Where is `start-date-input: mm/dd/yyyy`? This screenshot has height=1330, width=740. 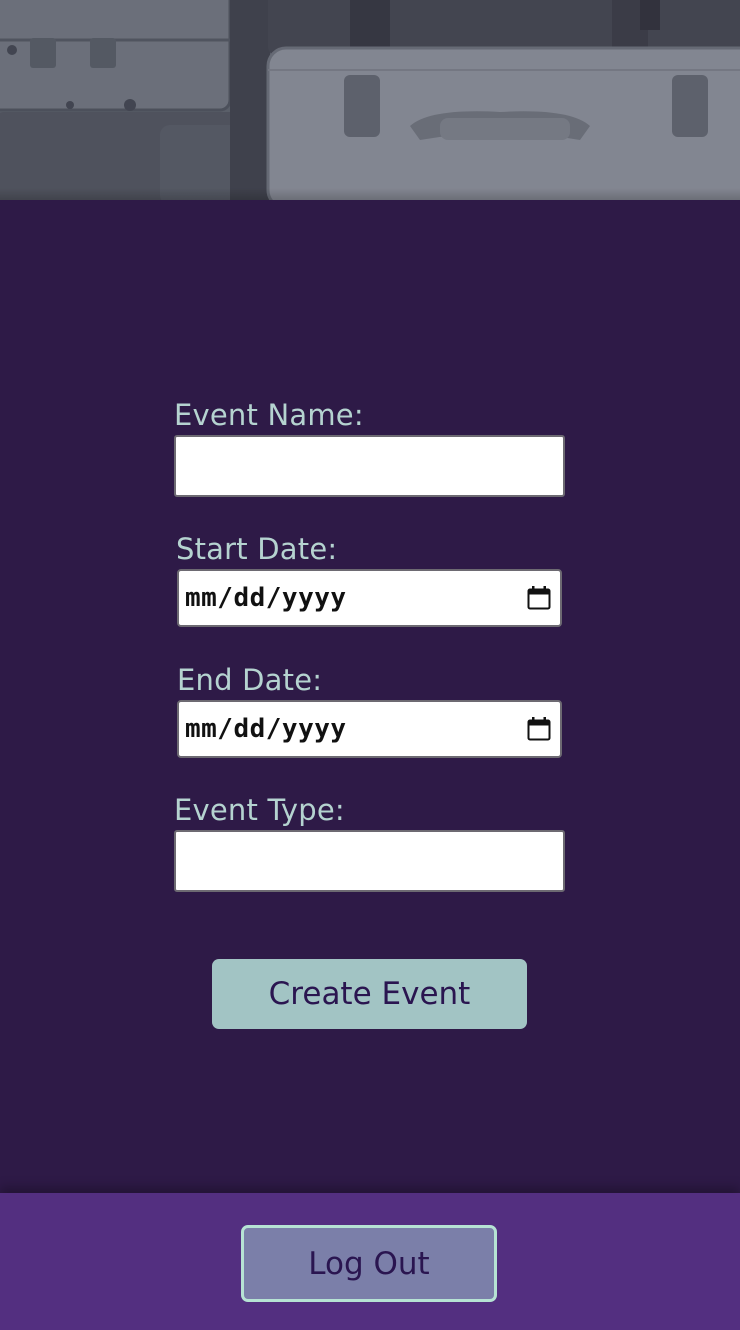 start-date-input: mm/dd/yyyy is located at coordinates (369, 598).